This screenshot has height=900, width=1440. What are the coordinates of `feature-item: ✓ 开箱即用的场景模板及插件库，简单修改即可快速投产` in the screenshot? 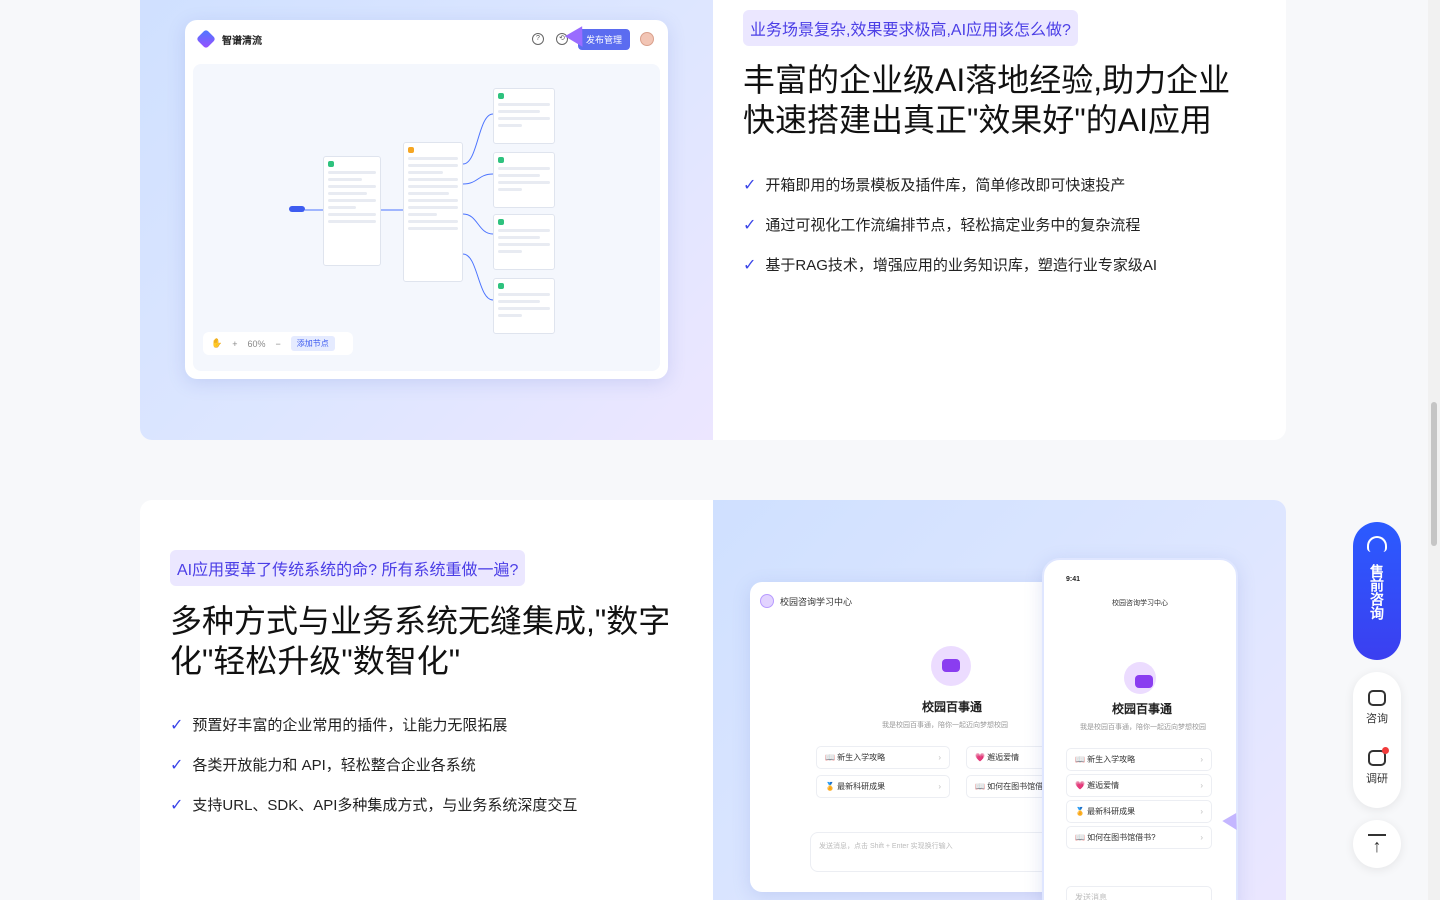 It's located at (934, 184).